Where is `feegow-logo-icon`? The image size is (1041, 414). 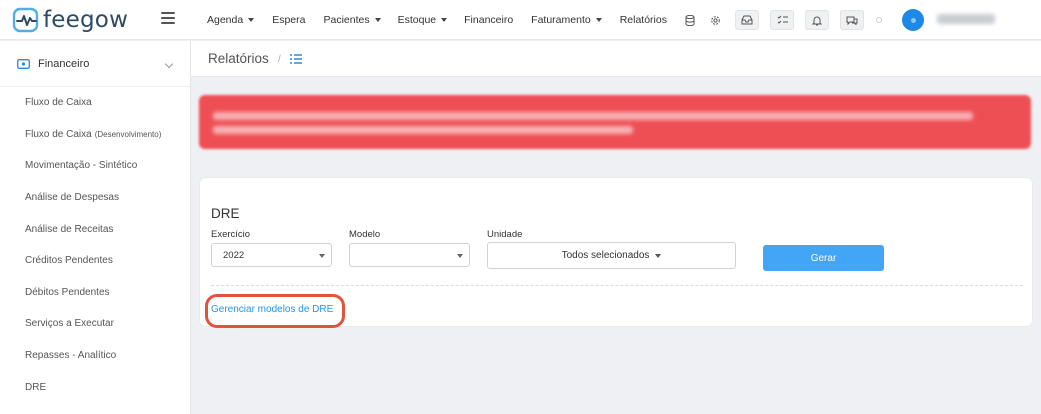 feegow-logo-icon is located at coordinates (25, 20).